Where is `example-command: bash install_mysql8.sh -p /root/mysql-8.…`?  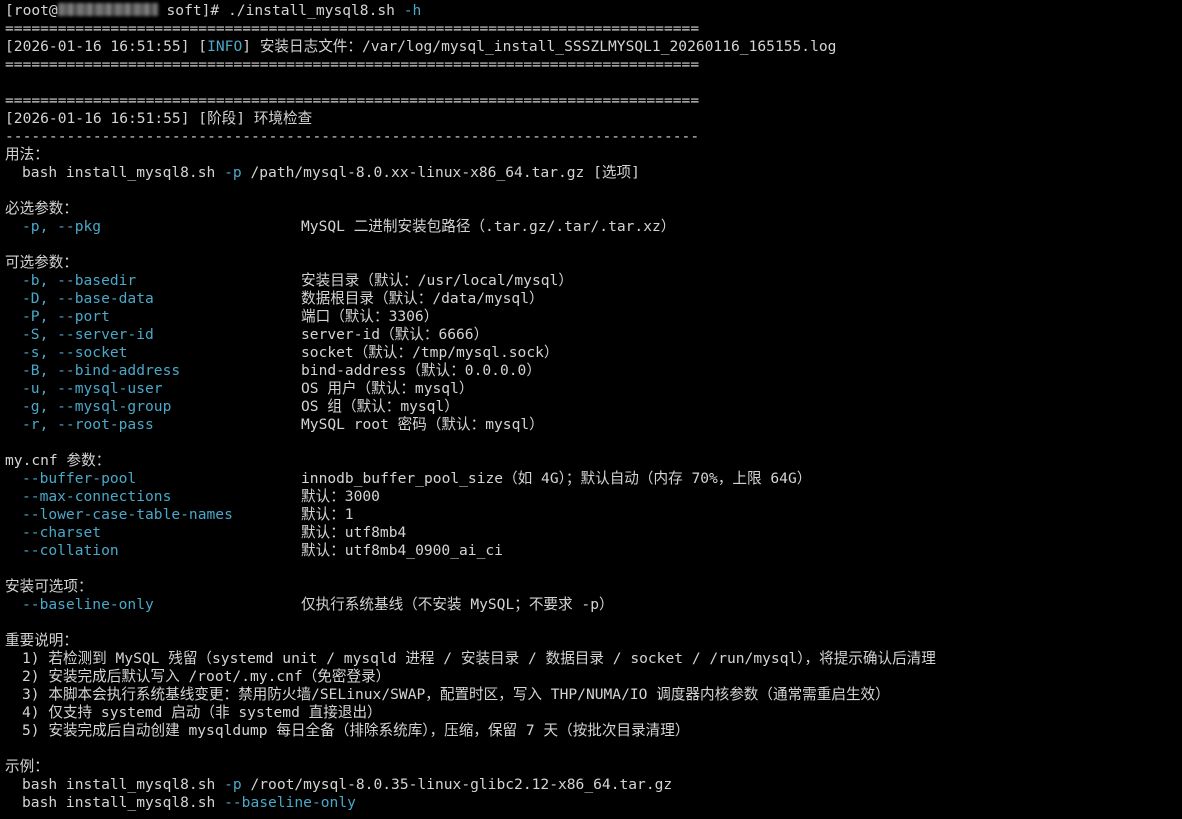
example-command: bash install_mysql8.sh -p /root/mysql-8.… is located at coordinates (593, 785).